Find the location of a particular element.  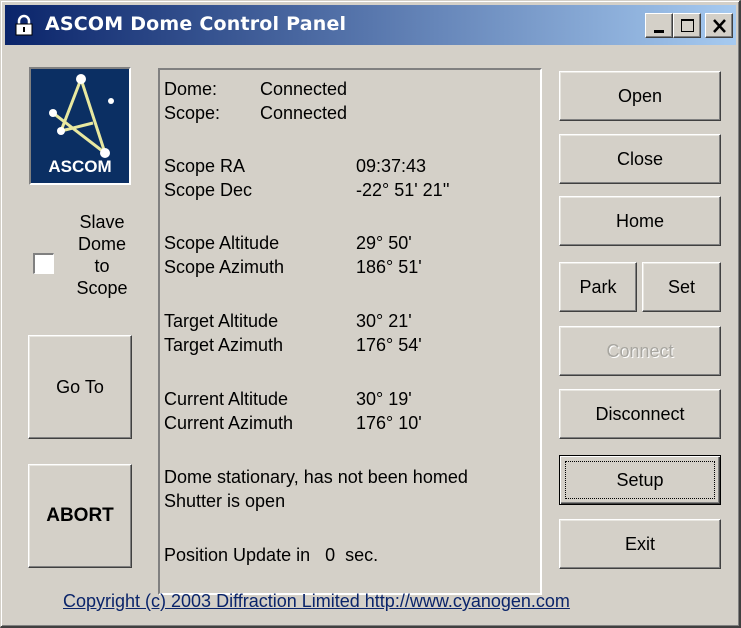

open-button: Open is located at coordinates (640, 96).